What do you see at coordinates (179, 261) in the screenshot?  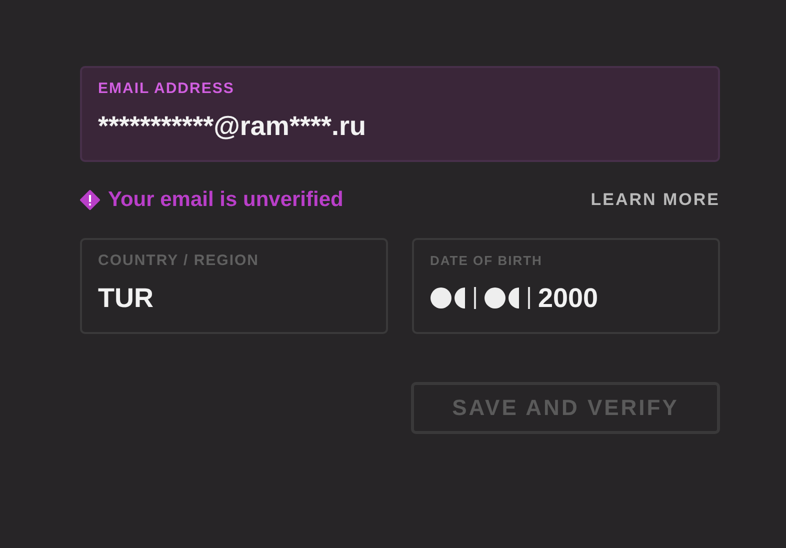 I see `field-label: COUNTRY / REGION` at bounding box center [179, 261].